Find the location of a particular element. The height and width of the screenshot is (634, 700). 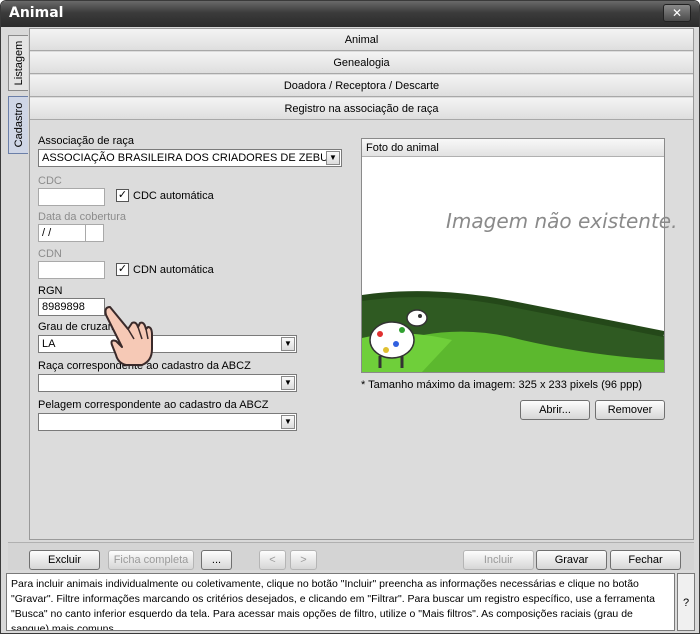

data-cobertura-label: Data da cobertura is located at coordinates (82, 217).